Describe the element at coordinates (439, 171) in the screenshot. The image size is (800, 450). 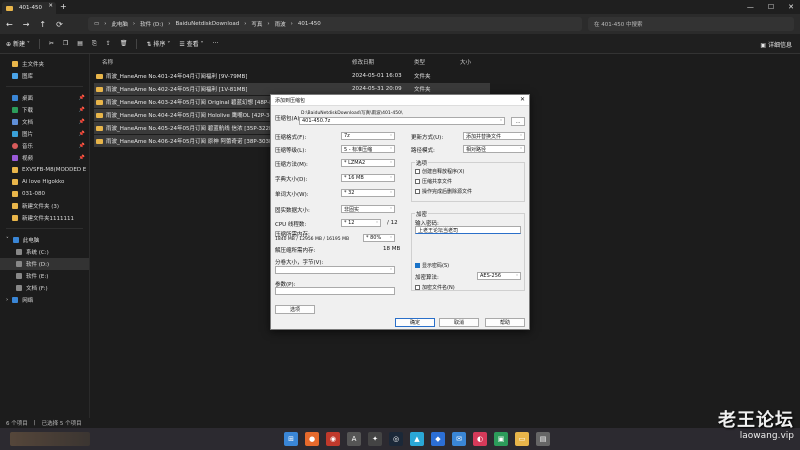
I see `sfx-checkbox: 创建自释放程序(X)` at that location.